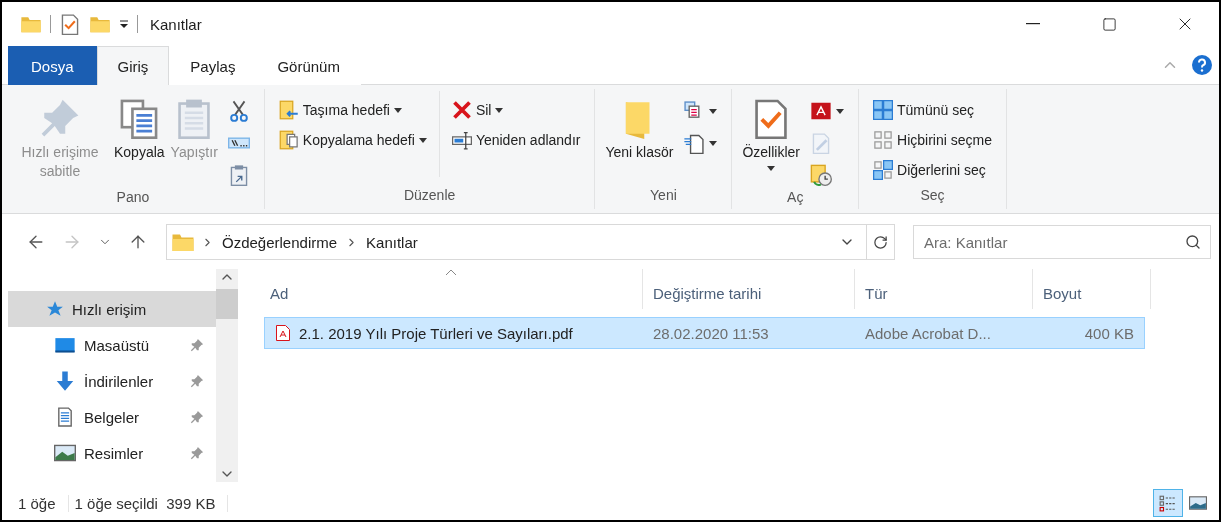 This screenshot has height=522, width=1221. What do you see at coordinates (112, 453) in the screenshot?
I see `nav-pane-item: Resimler` at bounding box center [112, 453].